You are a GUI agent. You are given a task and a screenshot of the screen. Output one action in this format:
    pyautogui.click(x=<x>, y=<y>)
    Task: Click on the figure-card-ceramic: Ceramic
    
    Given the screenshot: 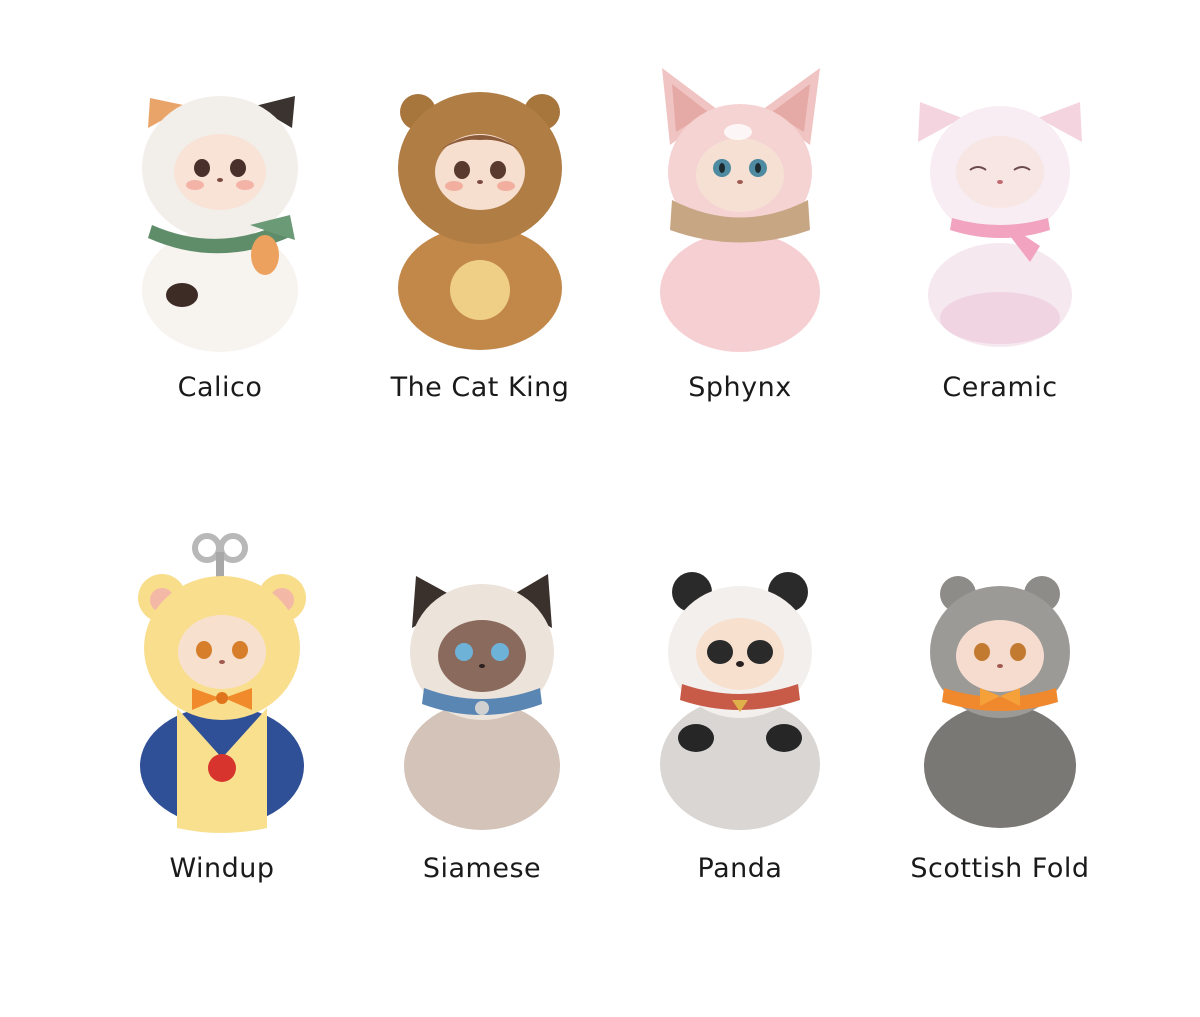 What is the action you would take?
    pyautogui.click(x=1000, y=270)
    